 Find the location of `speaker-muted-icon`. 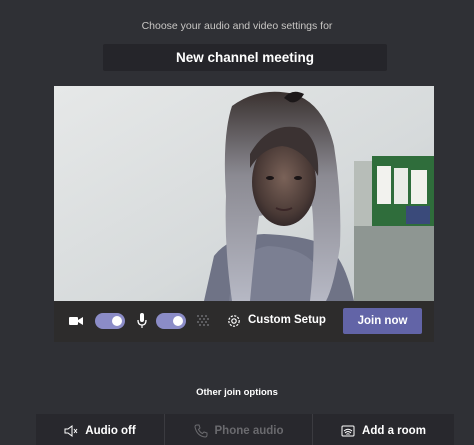

speaker-muted-icon is located at coordinates (71, 431).